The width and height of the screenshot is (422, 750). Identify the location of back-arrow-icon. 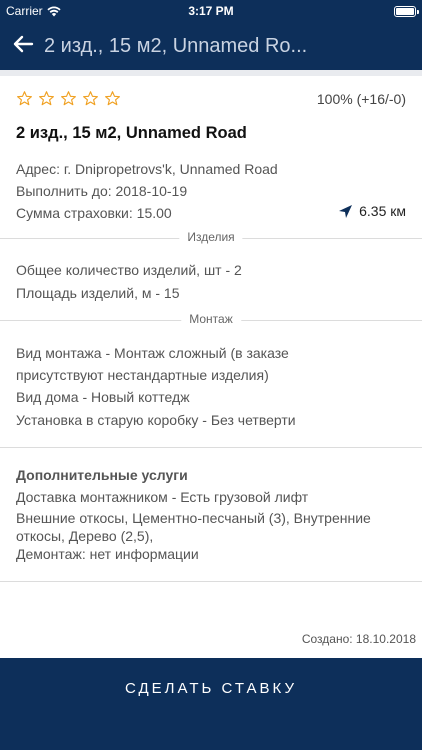
(23, 44).